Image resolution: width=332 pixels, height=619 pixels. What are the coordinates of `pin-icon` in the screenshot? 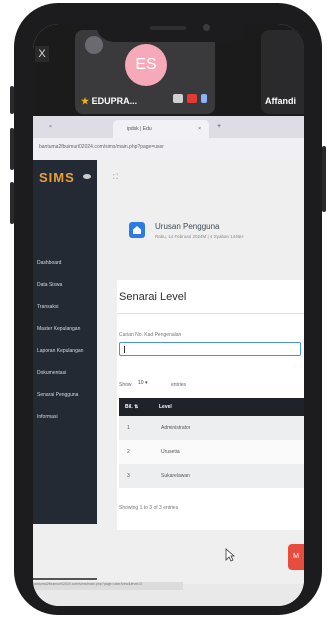 It's located at (94, 45).